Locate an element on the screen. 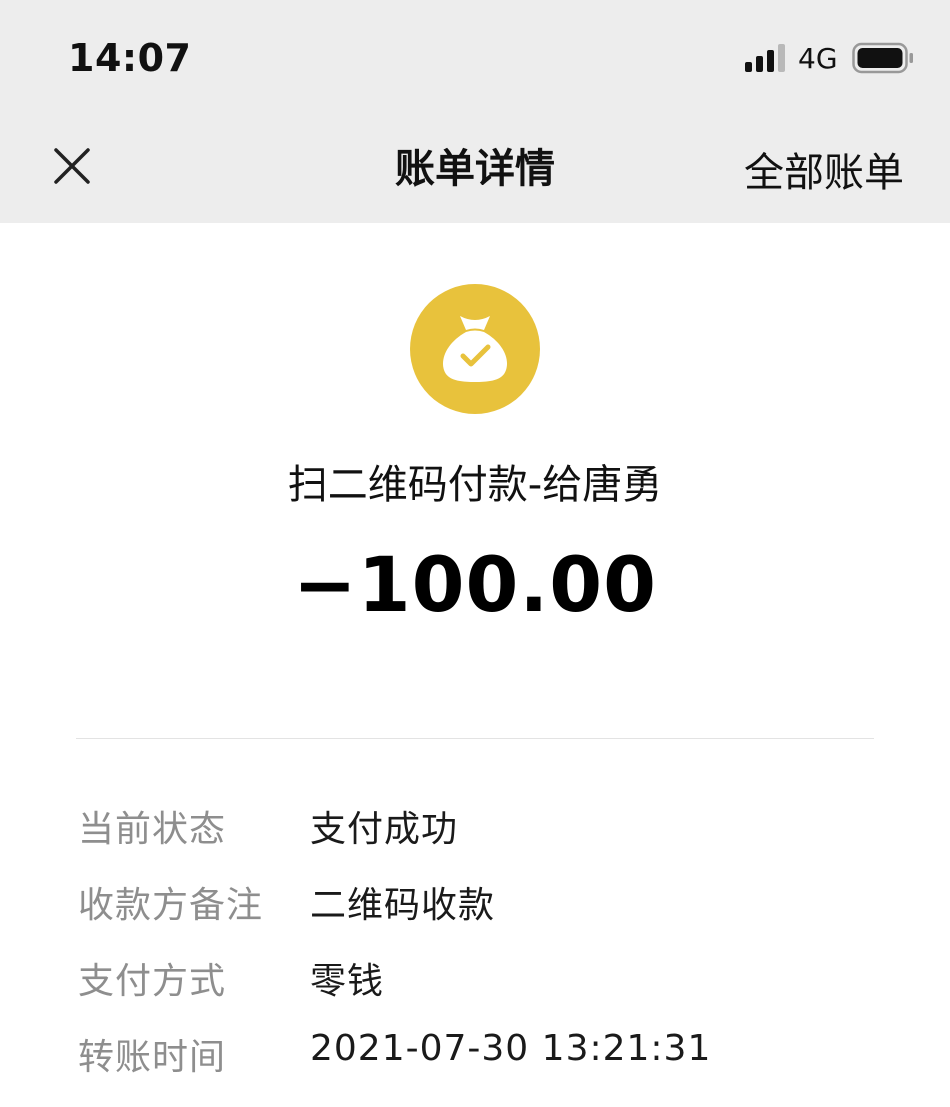 The height and width of the screenshot is (1107, 950). detail-row-payment-method: 支付方式 零钱 is located at coordinates (475, 982).